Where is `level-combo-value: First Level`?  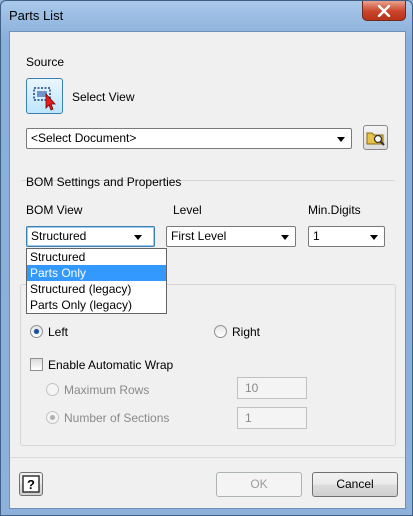 level-combo-value: First Level is located at coordinates (199, 236).